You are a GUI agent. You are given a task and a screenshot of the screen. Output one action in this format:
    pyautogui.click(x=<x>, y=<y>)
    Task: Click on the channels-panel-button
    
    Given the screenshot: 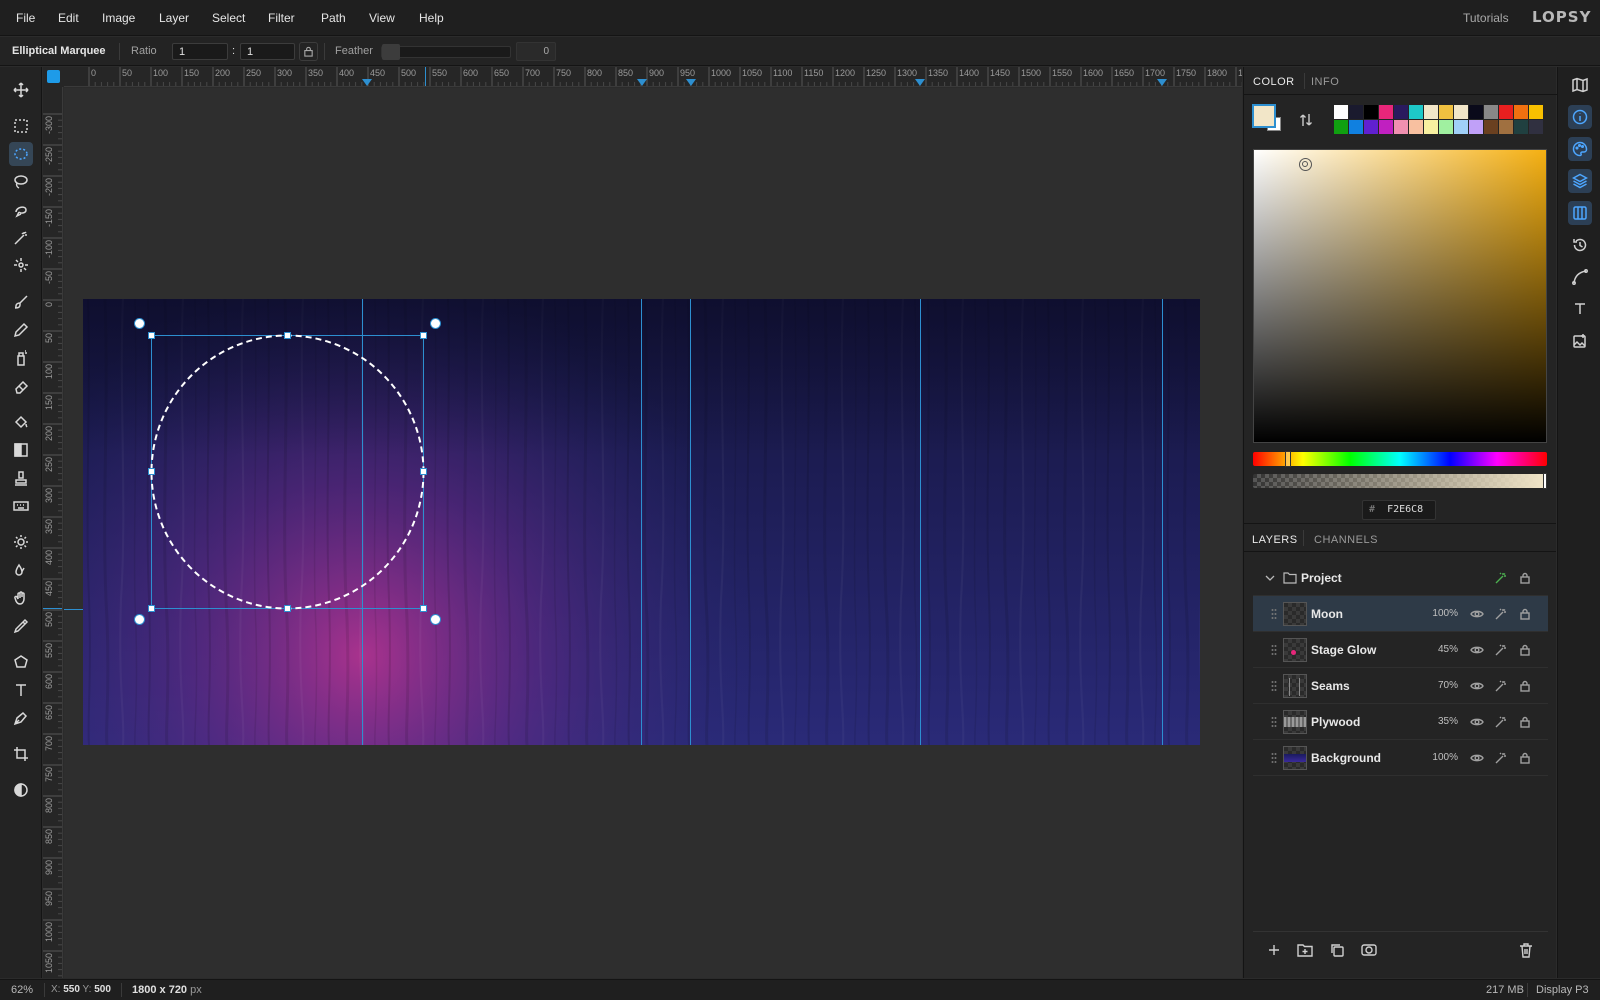 What is the action you would take?
    pyautogui.click(x=1580, y=213)
    